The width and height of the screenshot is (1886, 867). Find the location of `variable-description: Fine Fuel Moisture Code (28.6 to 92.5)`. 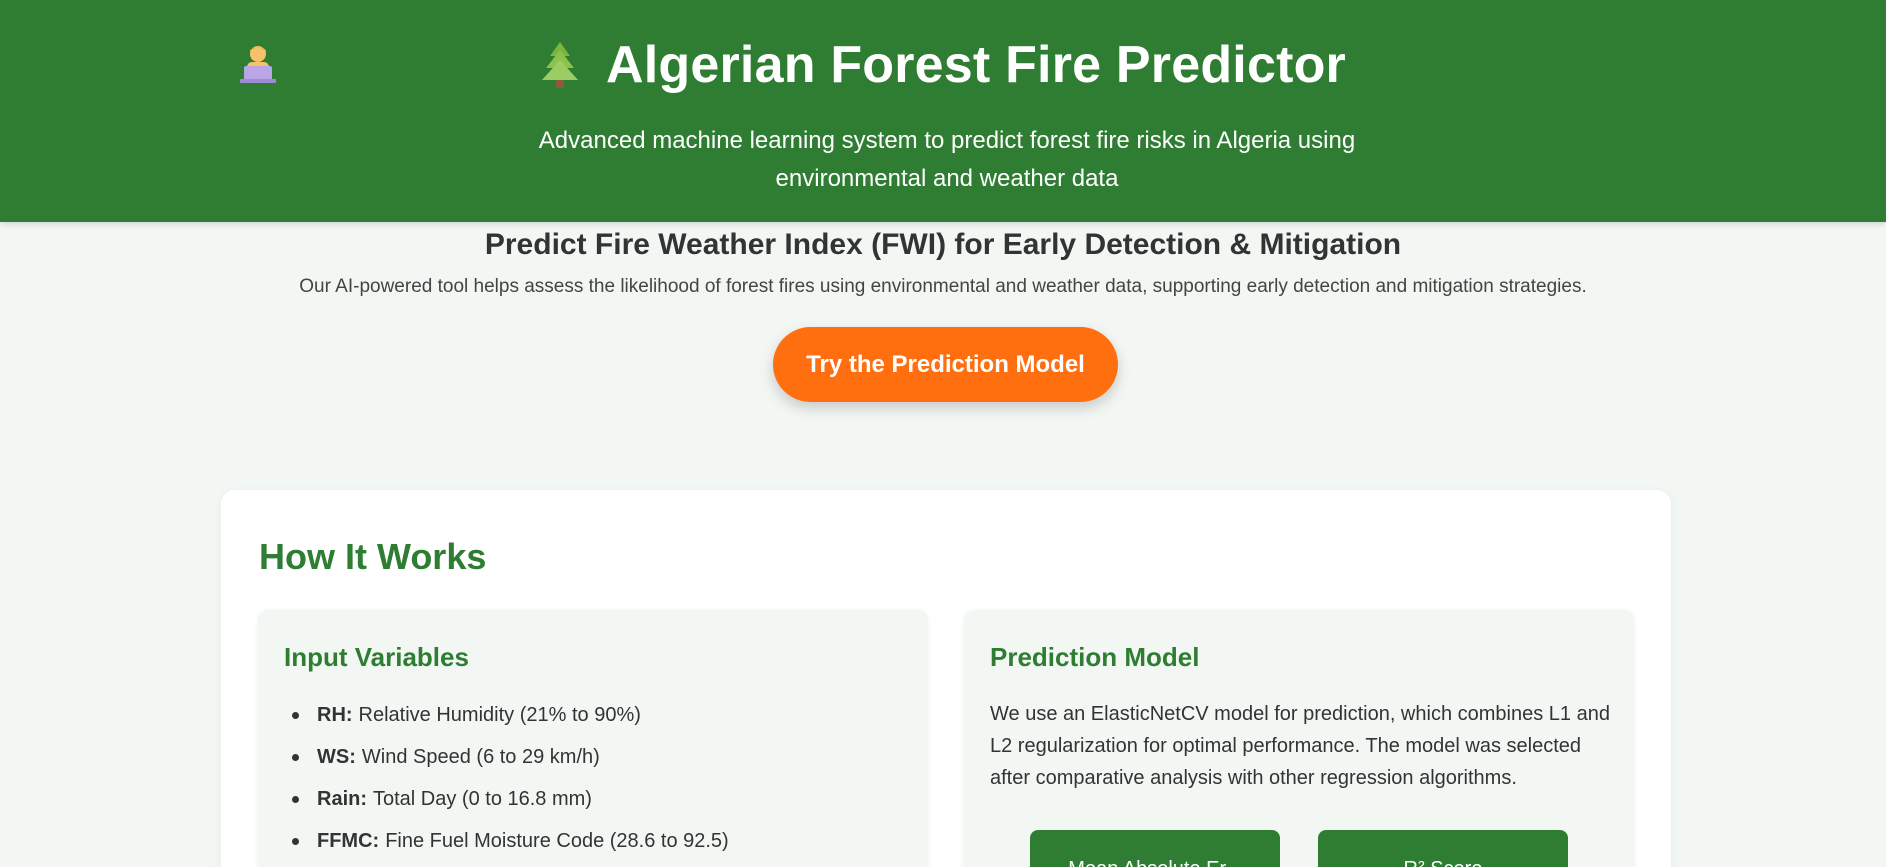

variable-description: Fine Fuel Moisture Code (28.6 to 92.5) is located at coordinates (557, 841).